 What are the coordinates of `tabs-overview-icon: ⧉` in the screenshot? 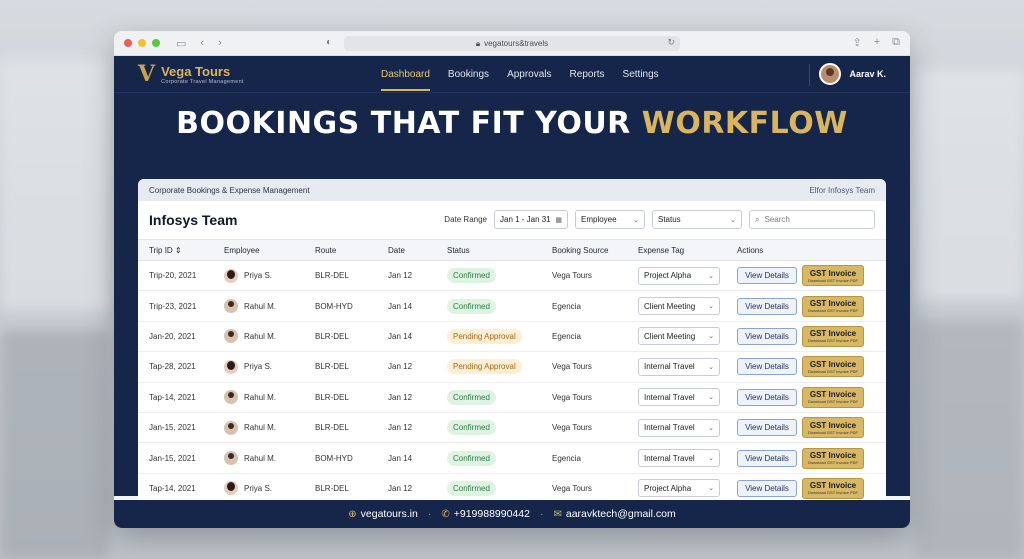 It's located at (896, 42).